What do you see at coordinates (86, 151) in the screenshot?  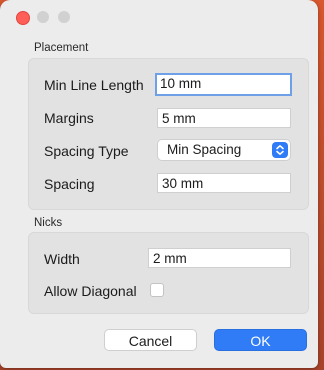 I see `spacing-type-label: Spacing Type` at bounding box center [86, 151].